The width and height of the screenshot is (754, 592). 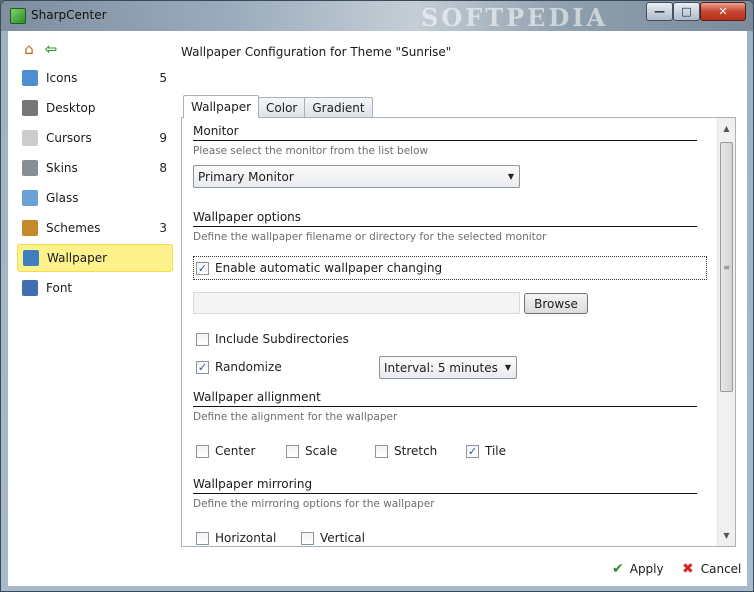 I want to click on monitor-section-title: Monitor, so click(x=216, y=131).